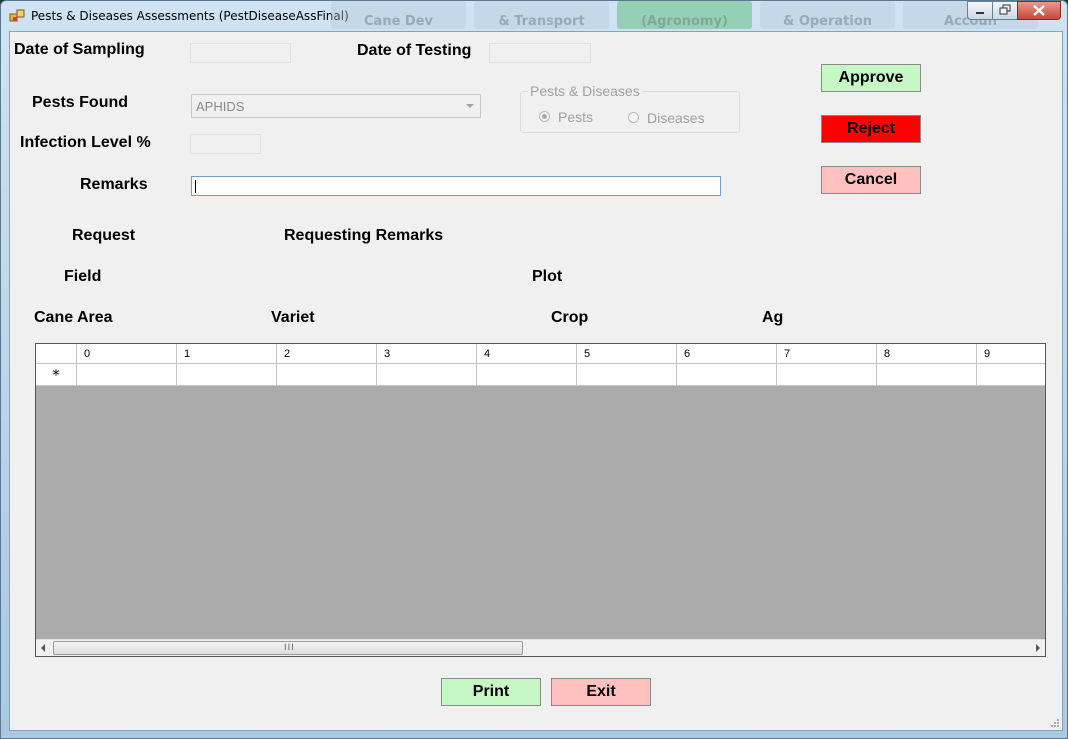 This screenshot has width=1068, height=739. Describe the element at coordinates (43, 648) in the screenshot. I see `scroll-left-icon` at that location.